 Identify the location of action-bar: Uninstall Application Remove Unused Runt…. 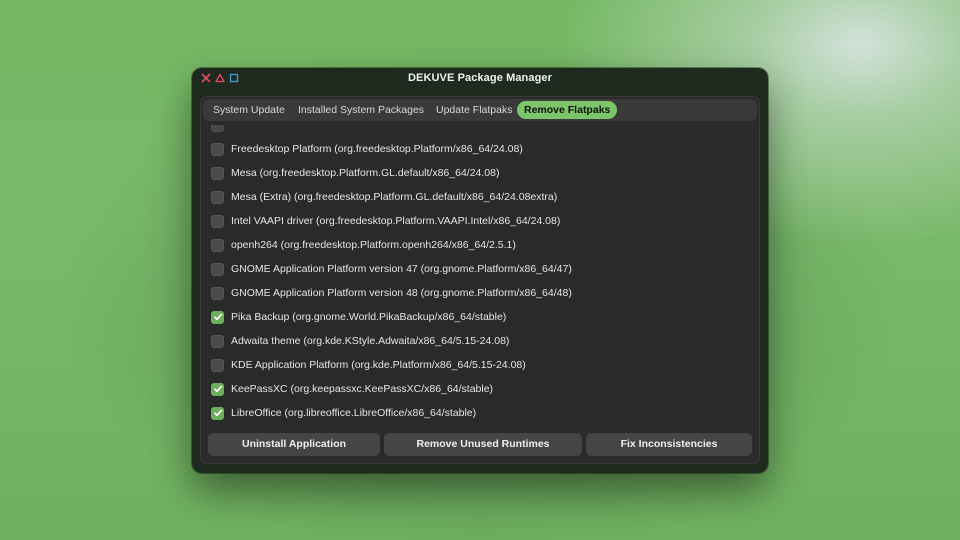
(480, 445).